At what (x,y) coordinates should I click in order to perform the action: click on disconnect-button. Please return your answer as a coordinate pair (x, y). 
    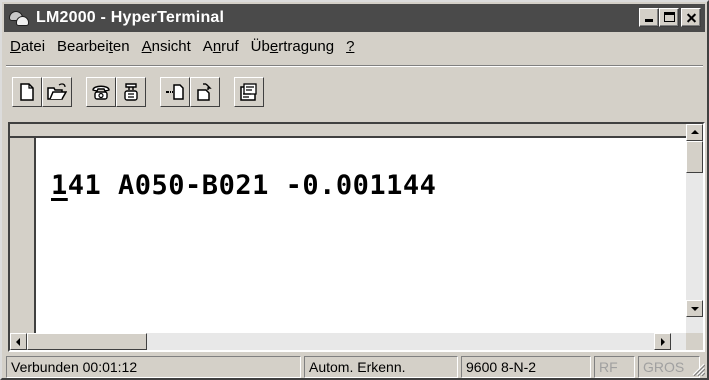
    Looking at the image, I should click on (131, 92).